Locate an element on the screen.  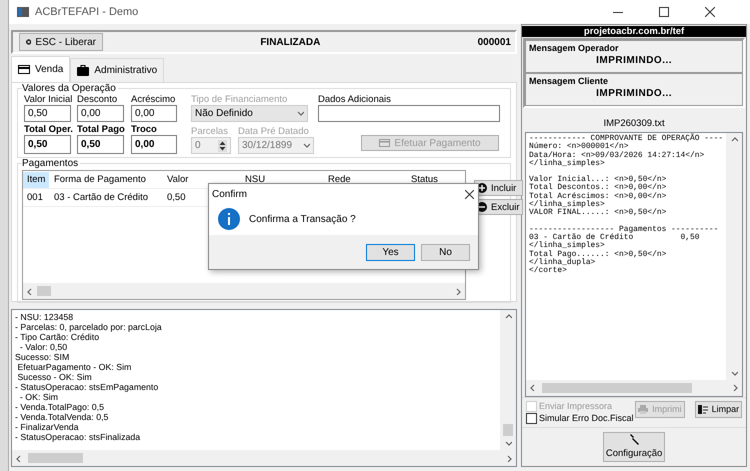
column-header: Item is located at coordinates (36, 180).